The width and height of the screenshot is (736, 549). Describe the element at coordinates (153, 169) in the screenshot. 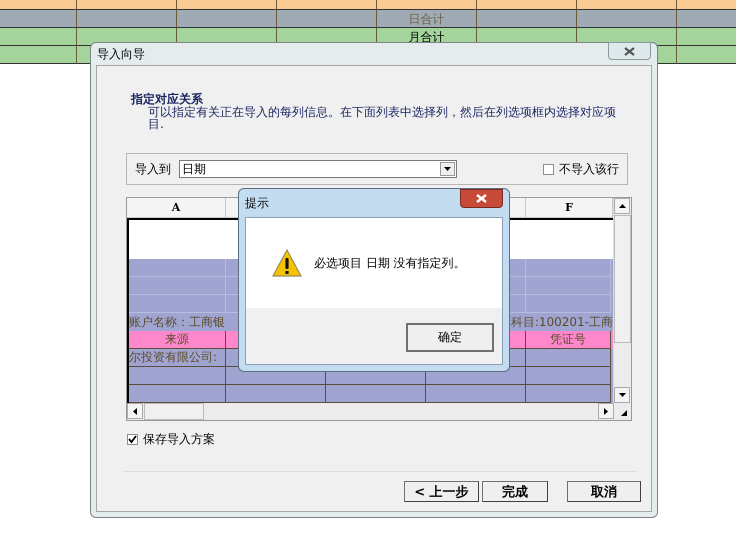

I see `import-to-label: 导入到` at that location.